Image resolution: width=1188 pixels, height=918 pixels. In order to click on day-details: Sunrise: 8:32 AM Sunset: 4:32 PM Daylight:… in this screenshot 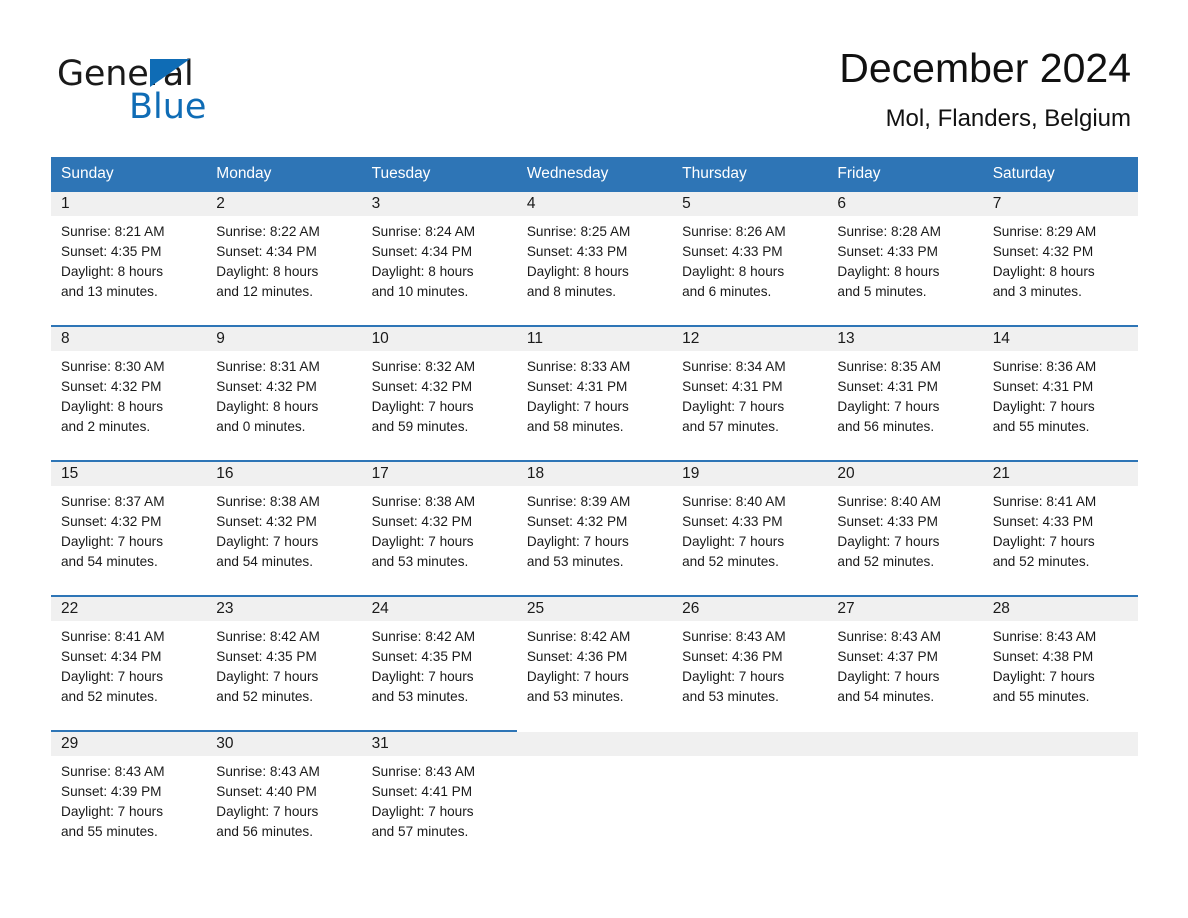, I will do `click(439, 394)`.